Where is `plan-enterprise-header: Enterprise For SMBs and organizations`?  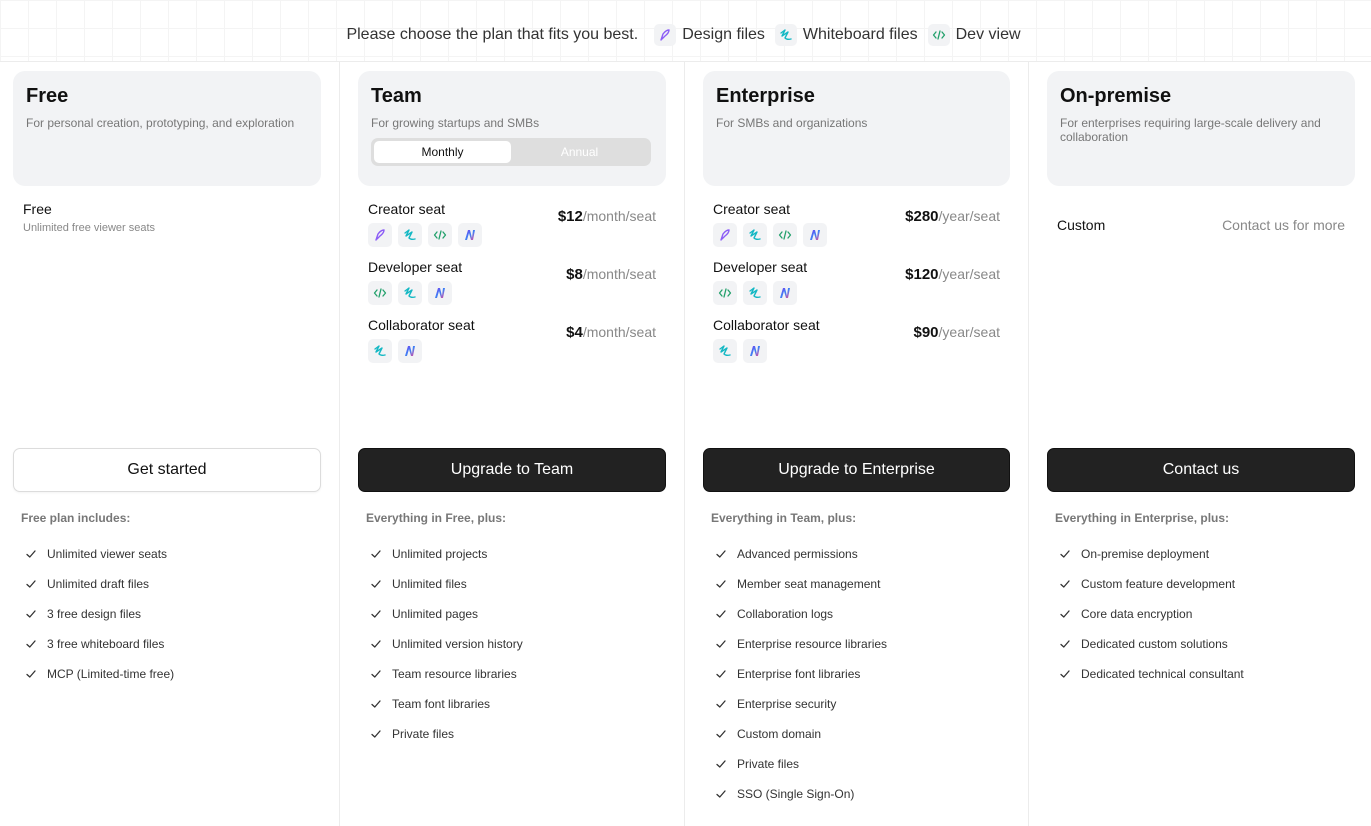 plan-enterprise-header: Enterprise For SMBs and organizations is located at coordinates (856, 128).